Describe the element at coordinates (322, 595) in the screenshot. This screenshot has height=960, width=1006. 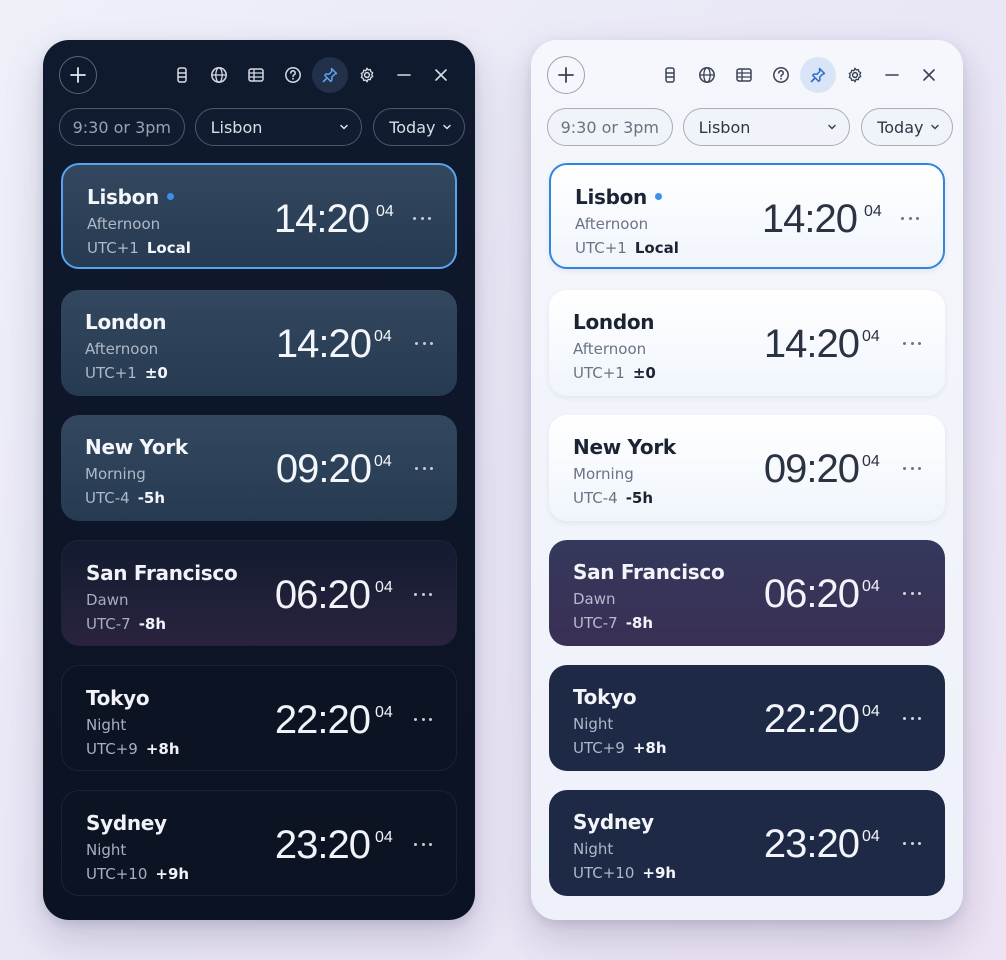
I see `clock-time: 06:20` at that location.